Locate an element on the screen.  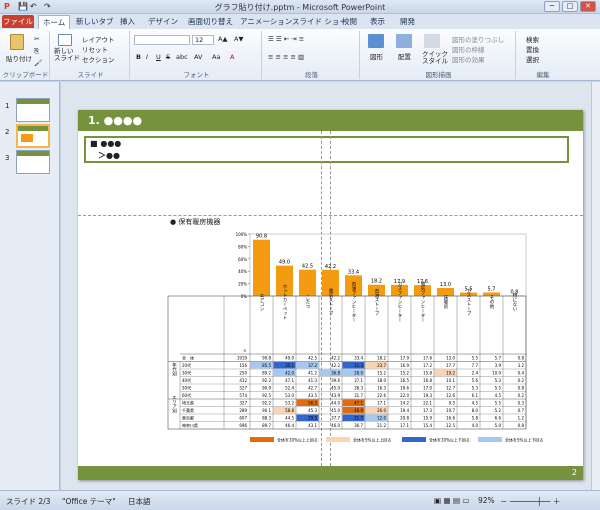
table-cell: 5.5 is located at coordinates (475, 358).